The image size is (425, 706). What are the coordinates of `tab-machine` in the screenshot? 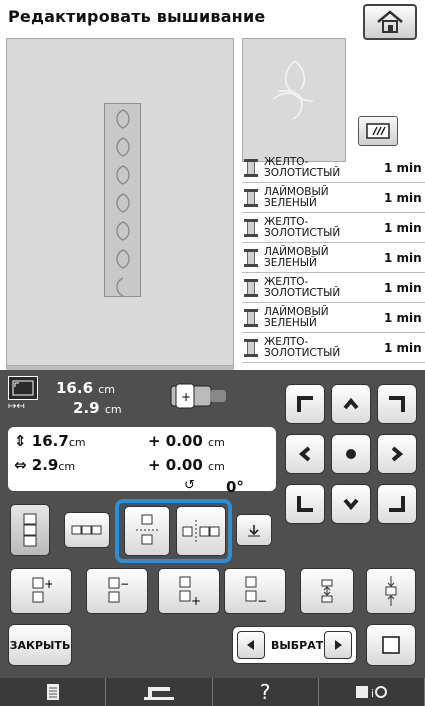 It's located at (159, 692).